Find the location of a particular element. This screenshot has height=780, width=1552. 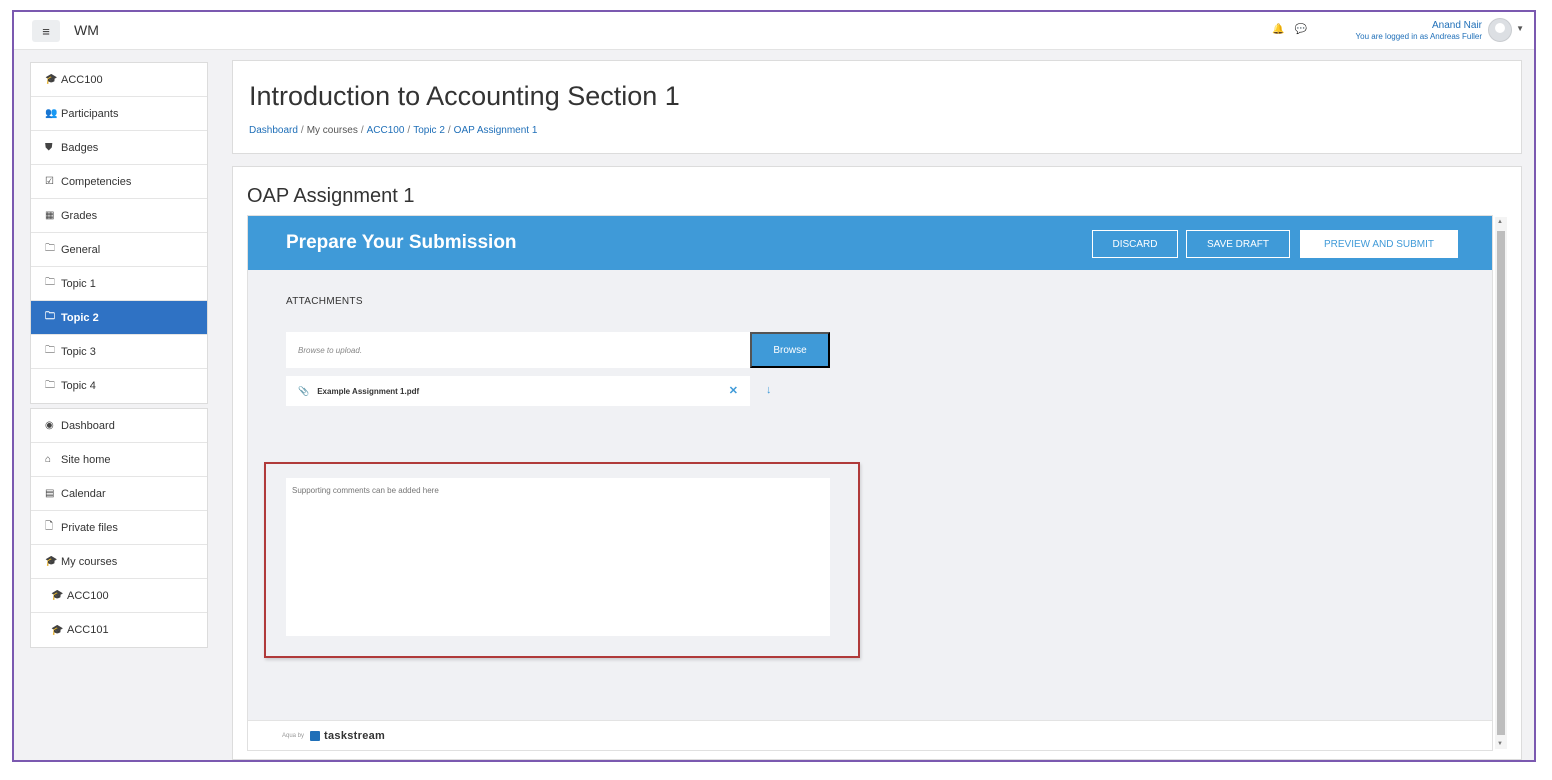

taskstream-logo-icon is located at coordinates (315, 735).